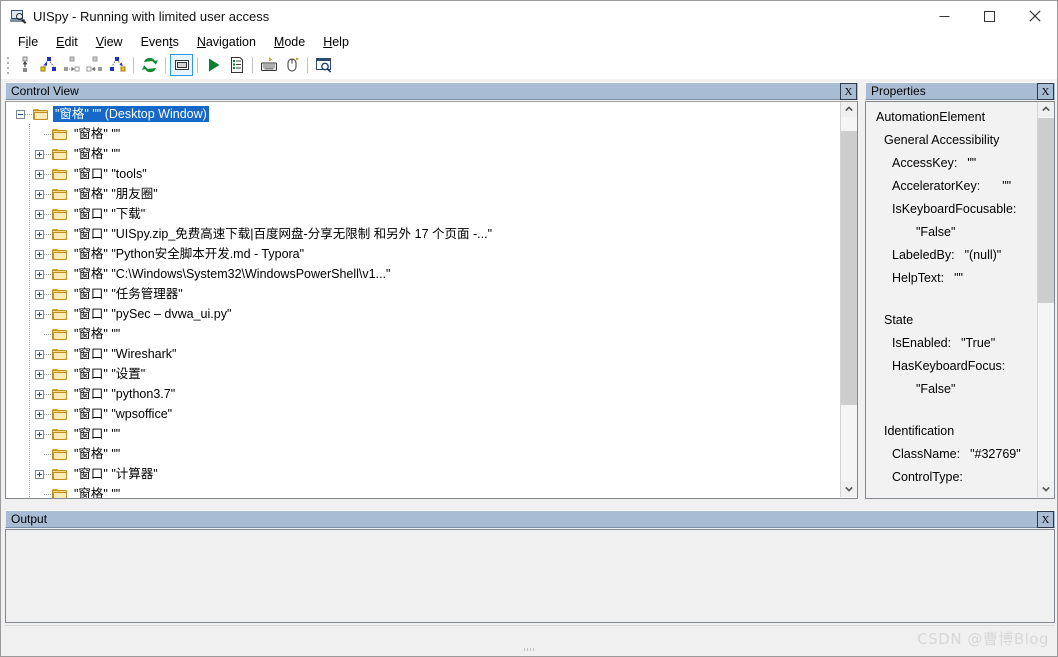  I want to click on navigate-ancestor-button, so click(48, 65).